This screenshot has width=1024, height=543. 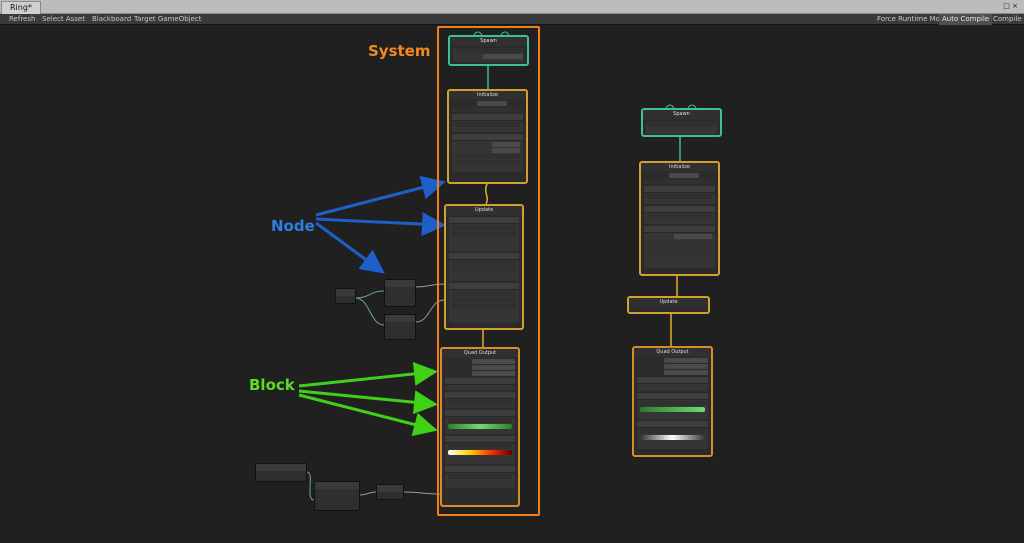 I want to click on set-lifetime-block, so click(x=679, y=247).